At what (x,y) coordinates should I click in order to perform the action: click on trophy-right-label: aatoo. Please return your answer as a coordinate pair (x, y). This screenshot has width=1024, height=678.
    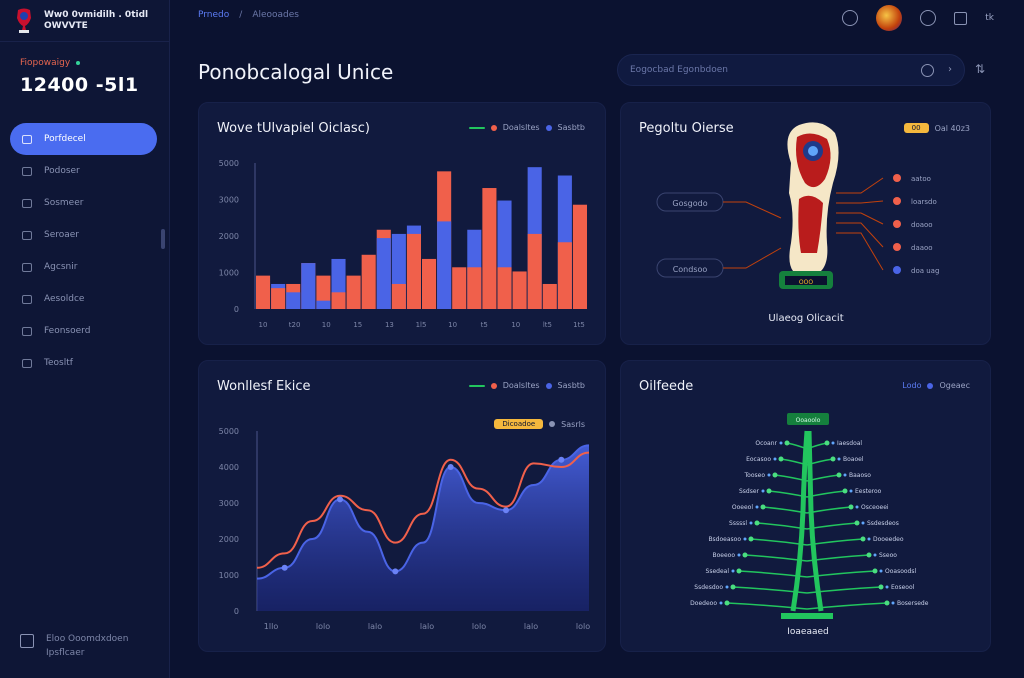
    Looking at the image, I should click on (921, 179).